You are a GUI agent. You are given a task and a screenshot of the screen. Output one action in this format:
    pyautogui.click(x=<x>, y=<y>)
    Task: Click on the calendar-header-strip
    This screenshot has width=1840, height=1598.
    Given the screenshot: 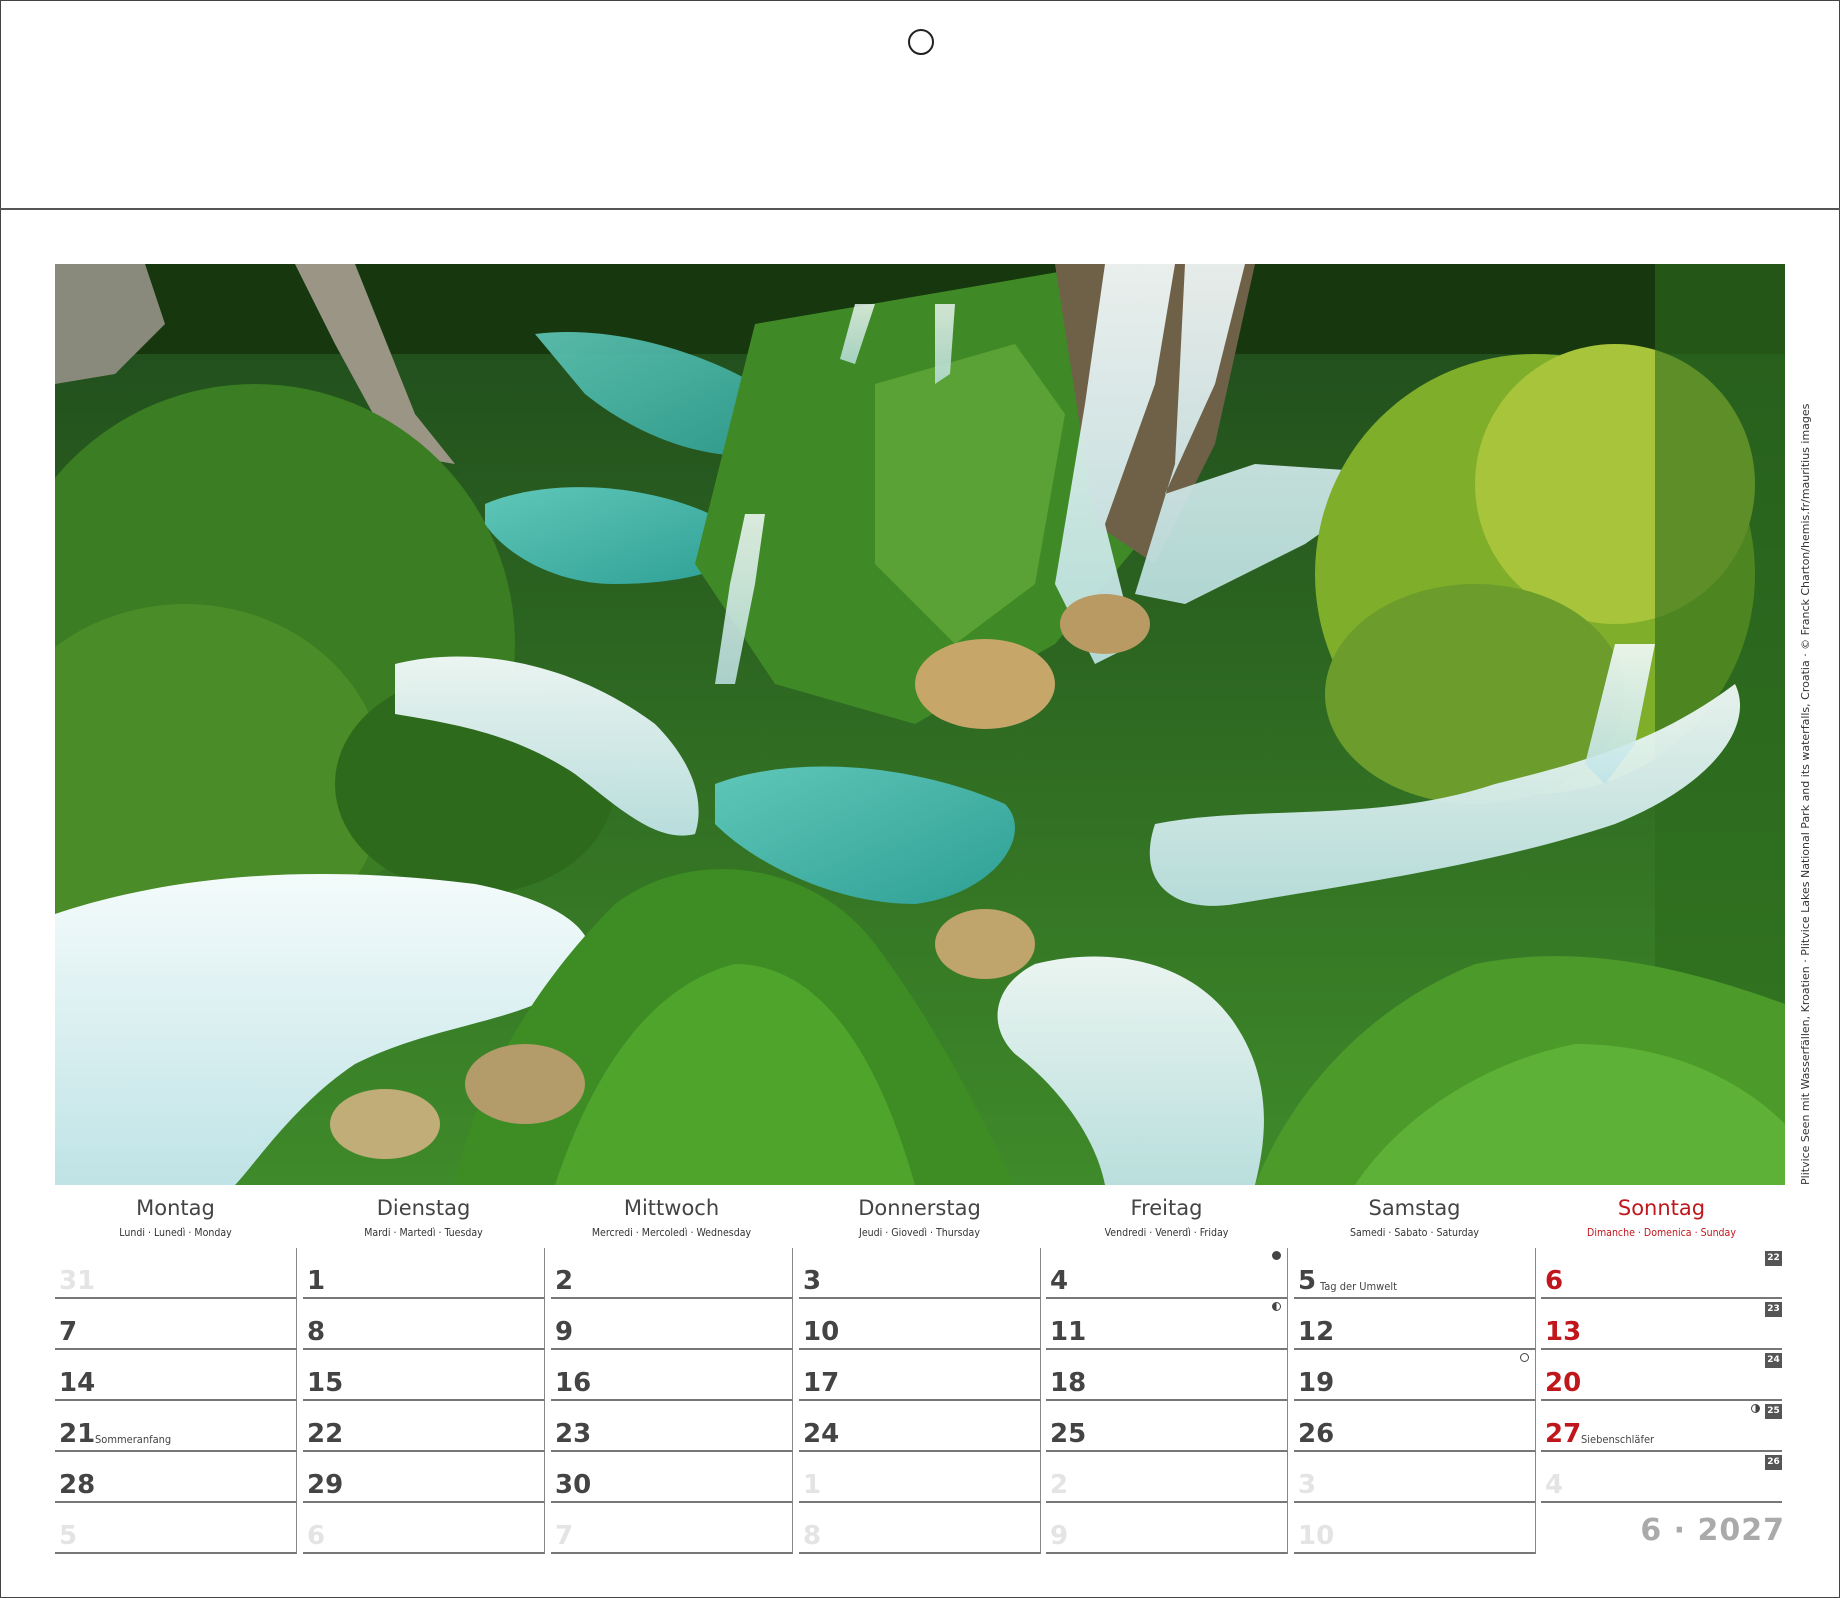 What is the action you would take?
    pyautogui.click(x=920, y=105)
    